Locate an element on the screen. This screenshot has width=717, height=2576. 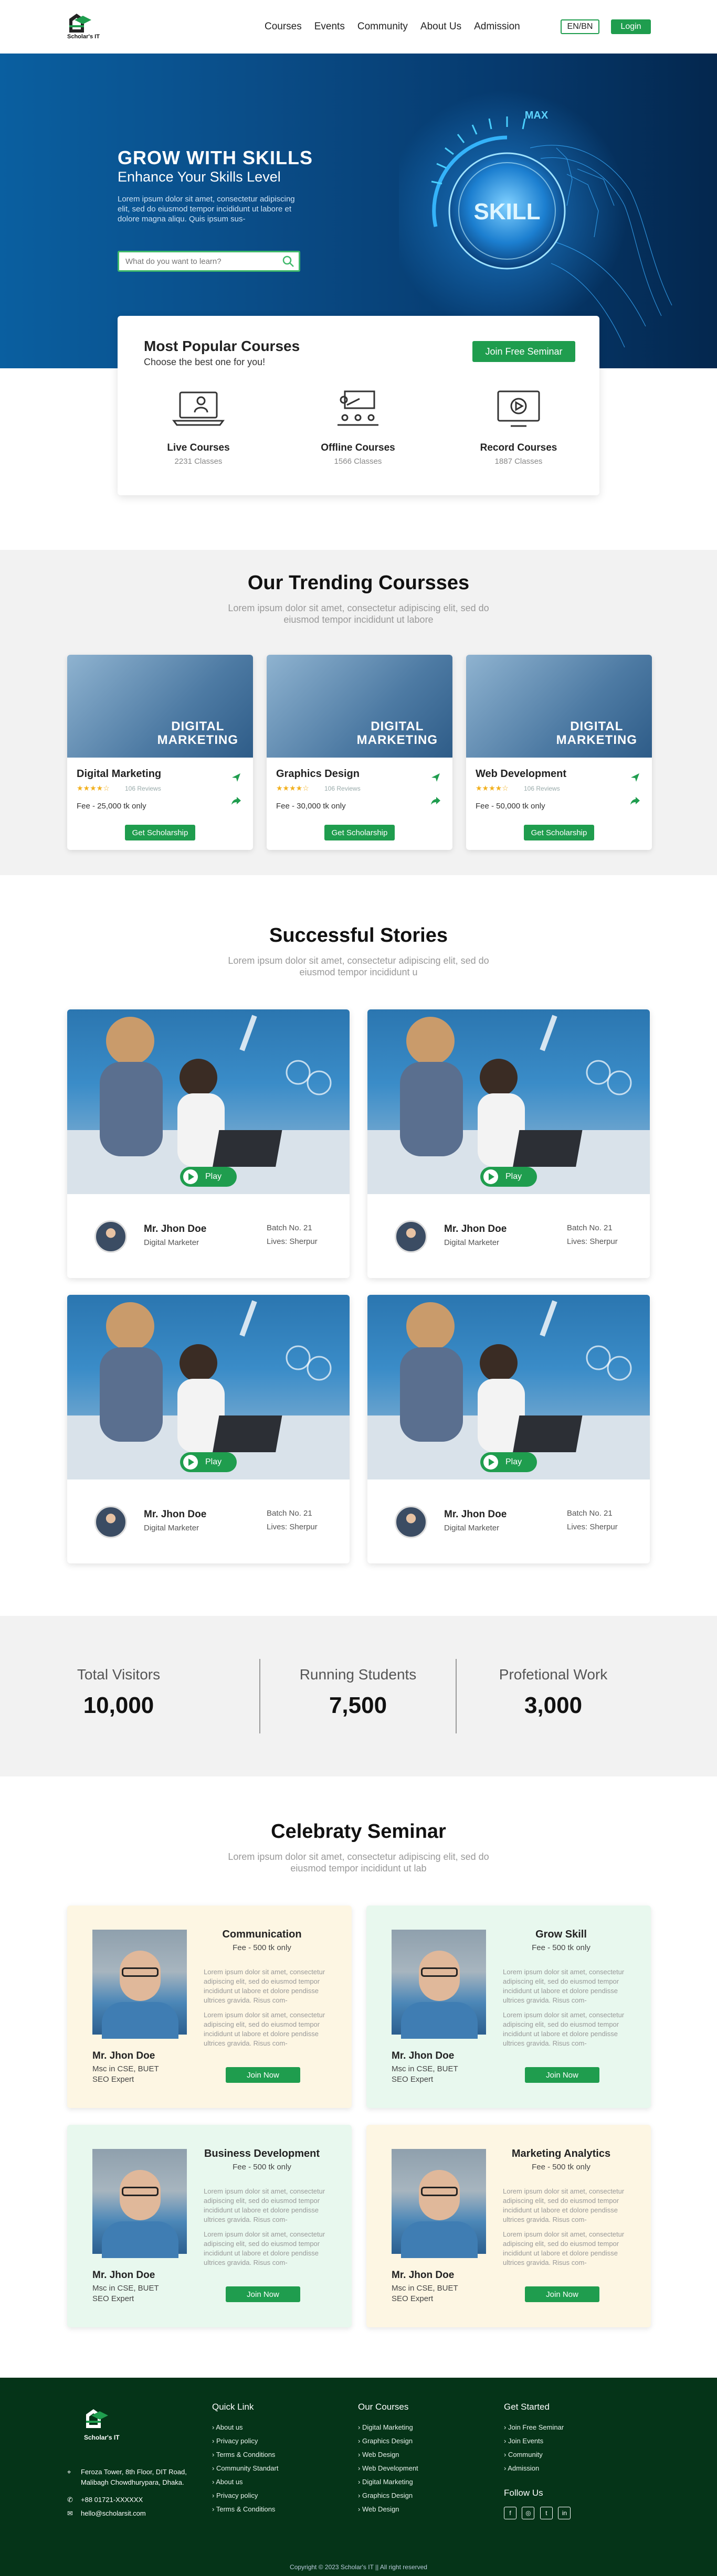
login-button: Login is located at coordinates (631, 26).